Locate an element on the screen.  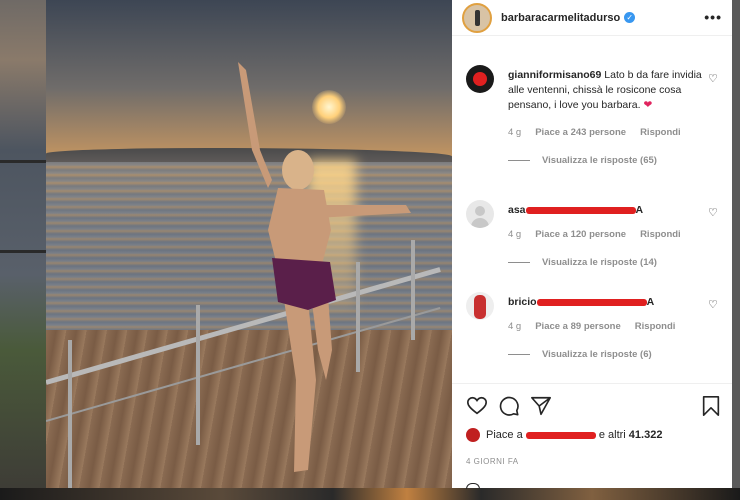
comment-text: asa A is located at coordinates (605, 205).